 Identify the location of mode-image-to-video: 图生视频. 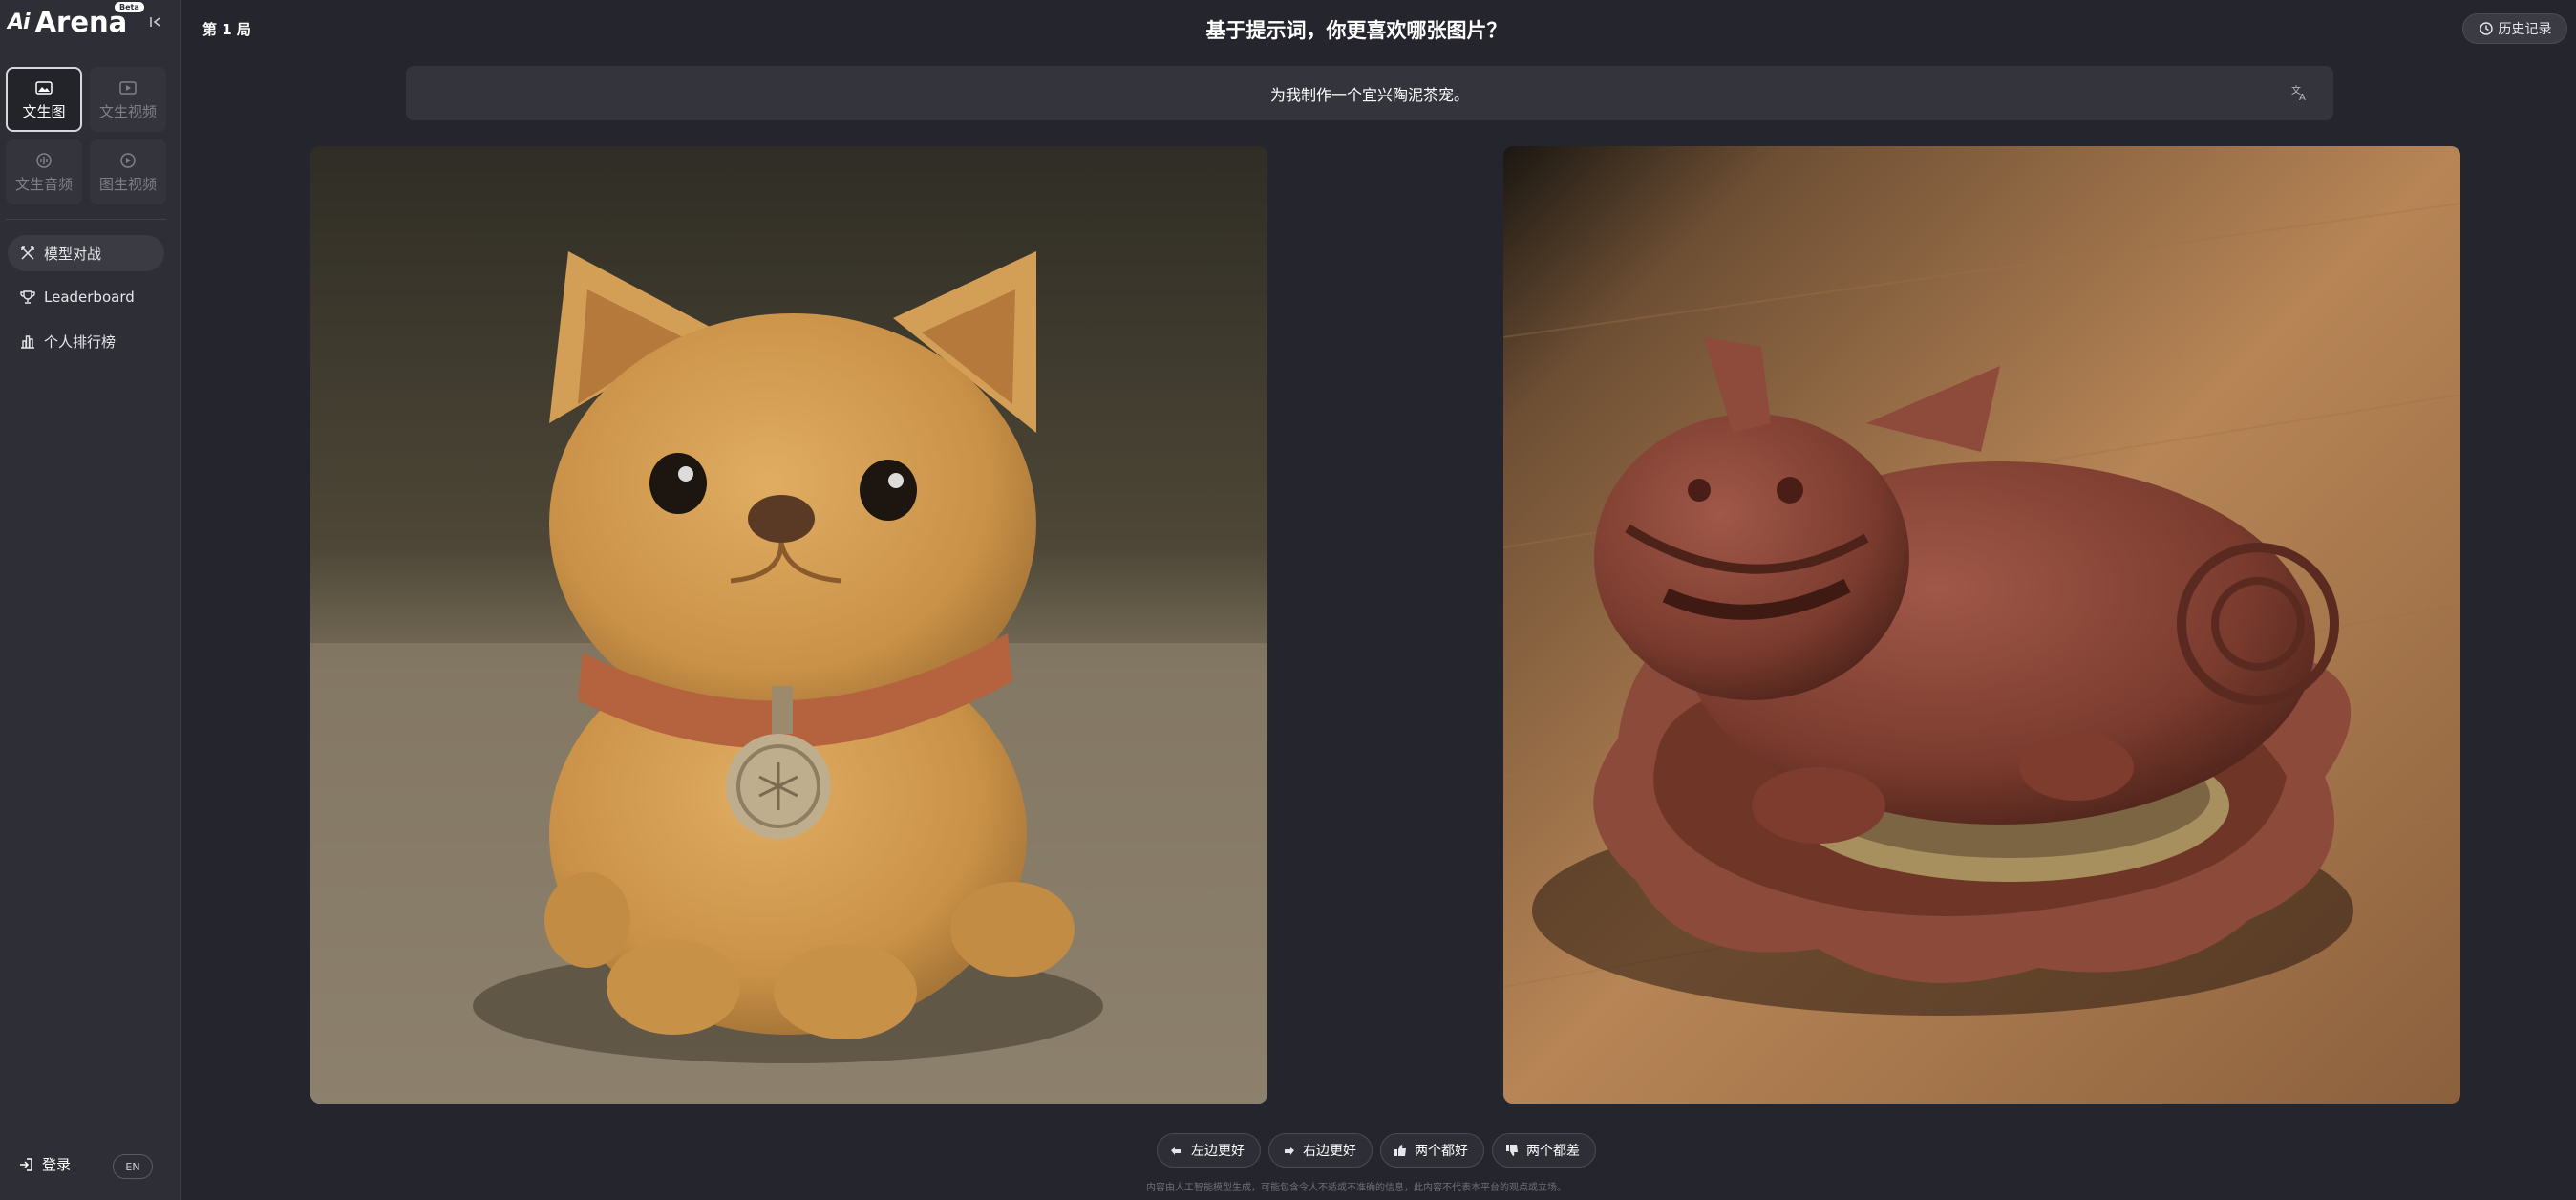
(128, 171).